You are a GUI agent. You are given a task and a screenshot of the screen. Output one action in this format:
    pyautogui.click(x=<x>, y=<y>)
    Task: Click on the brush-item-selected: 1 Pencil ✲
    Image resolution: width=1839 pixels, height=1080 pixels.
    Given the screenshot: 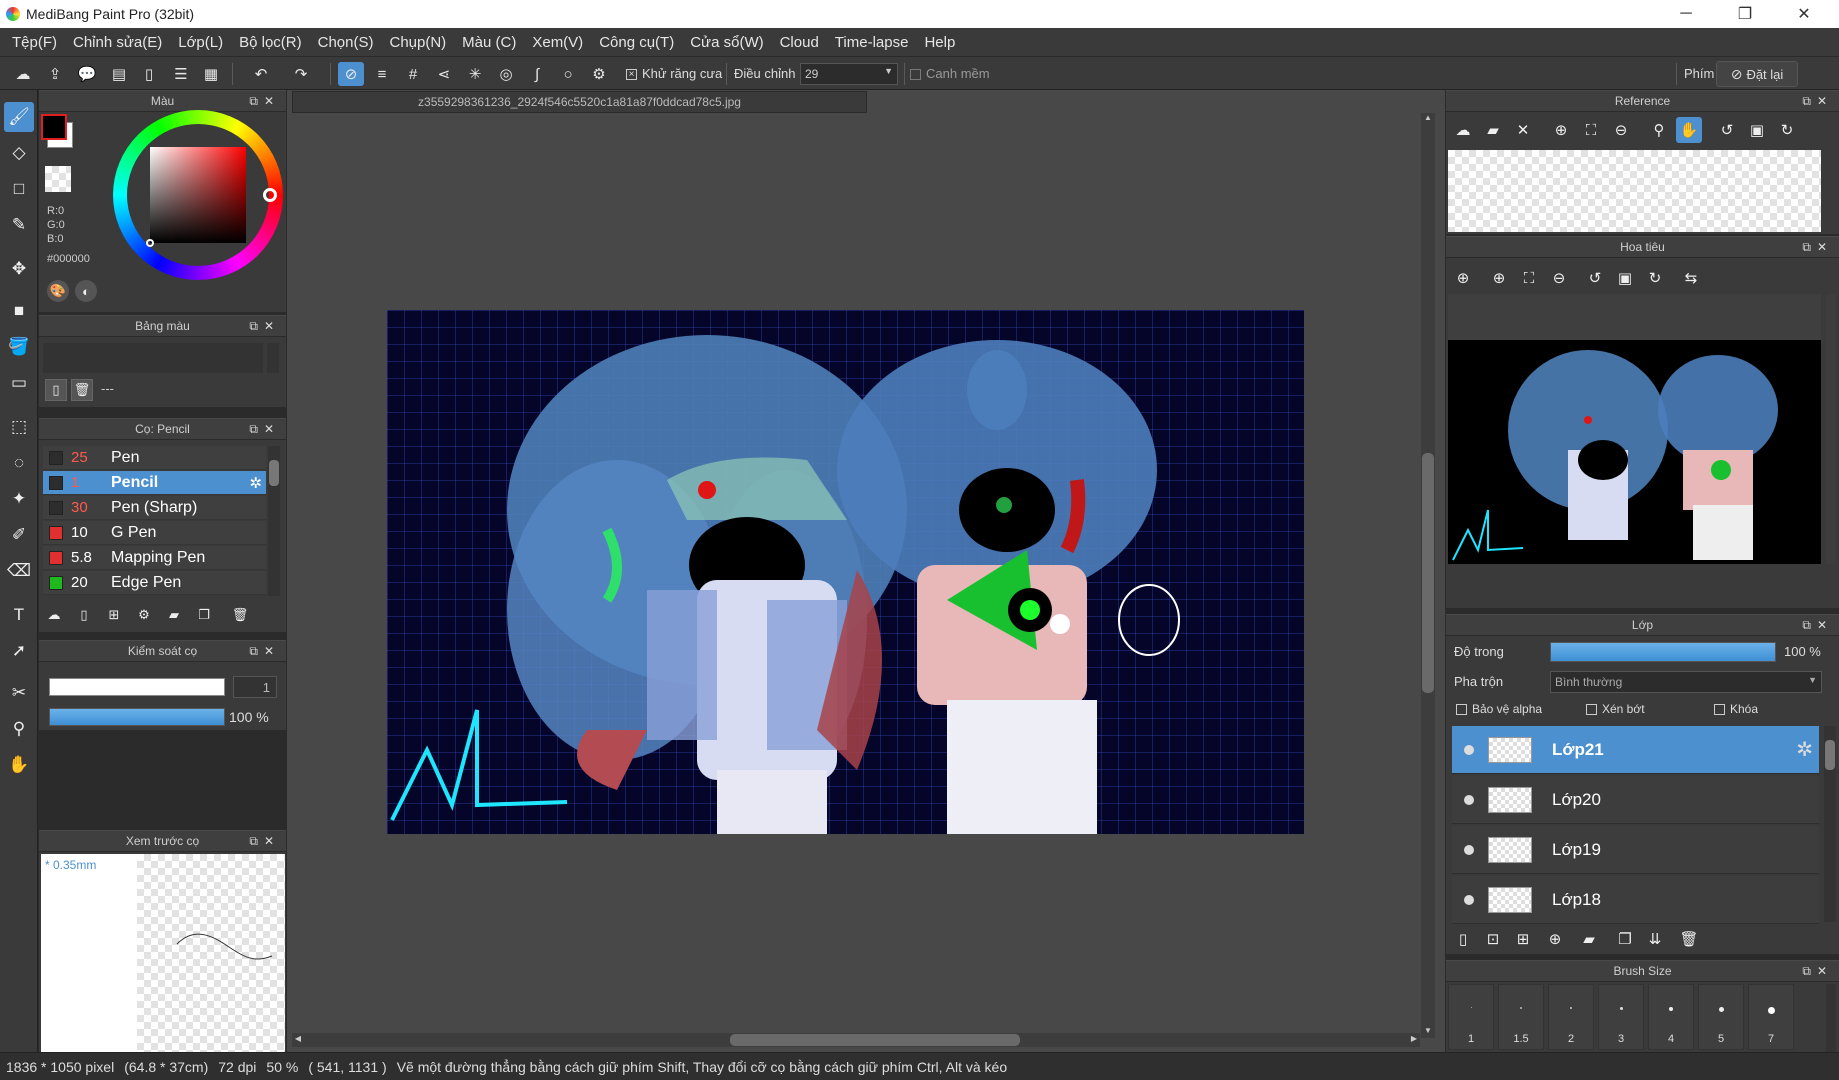 What is the action you would take?
    pyautogui.click(x=154, y=483)
    